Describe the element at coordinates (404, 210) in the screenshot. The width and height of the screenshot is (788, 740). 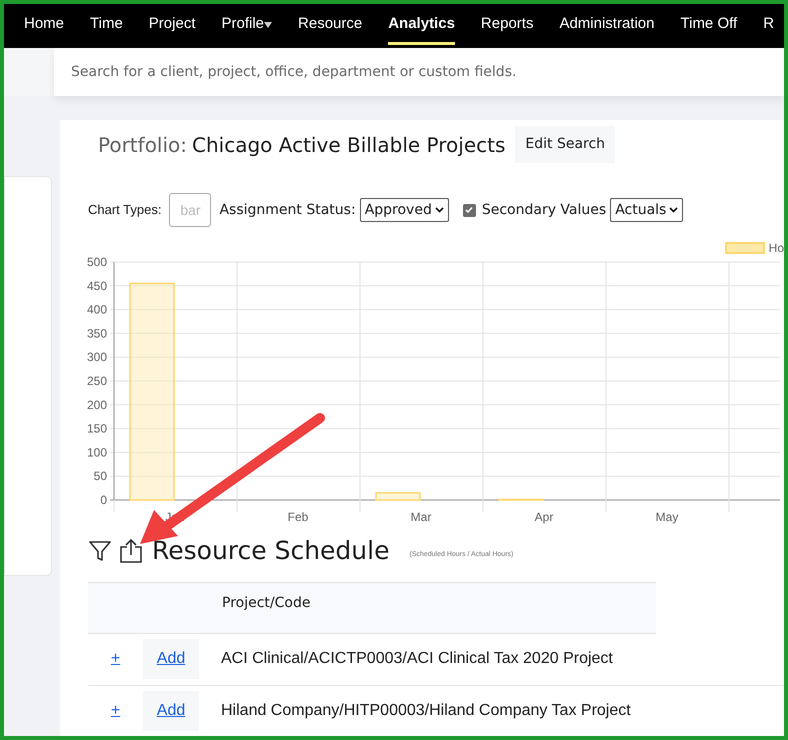
I see `assignment-status-select: Approved` at that location.